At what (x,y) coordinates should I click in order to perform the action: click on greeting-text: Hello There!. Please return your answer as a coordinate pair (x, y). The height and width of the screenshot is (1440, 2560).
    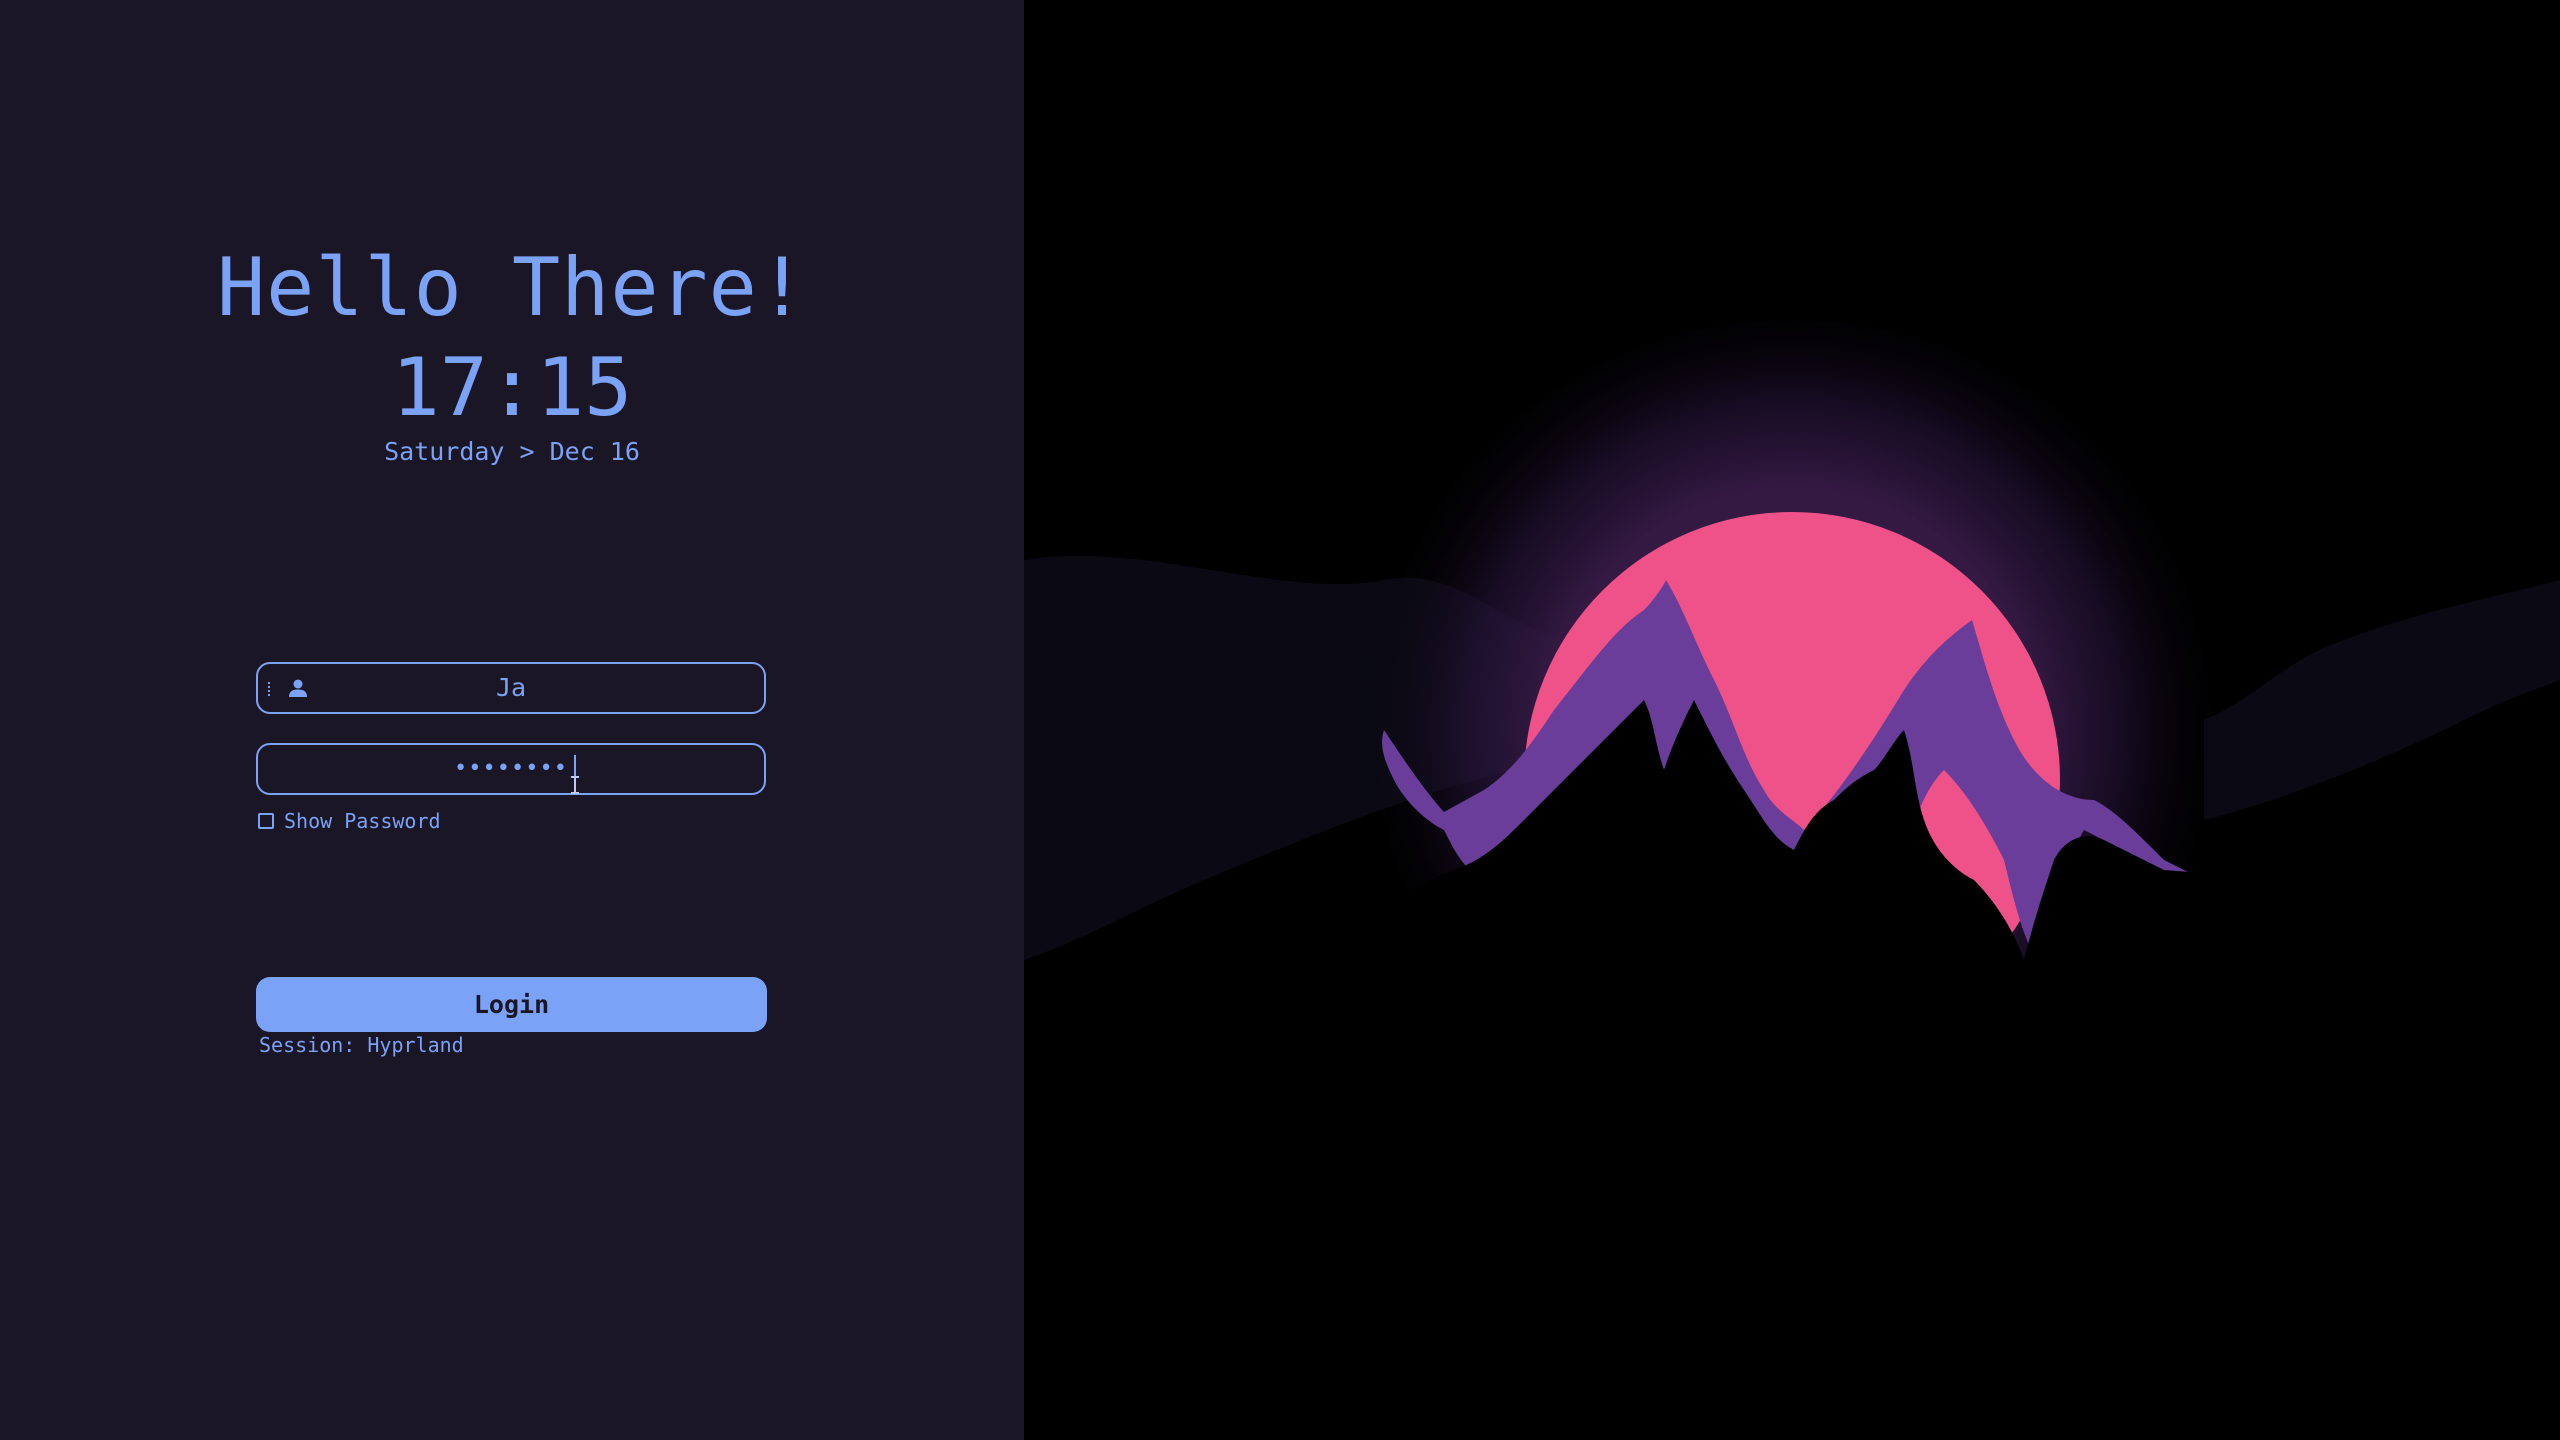
    Looking at the image, I should click on (512, 287).